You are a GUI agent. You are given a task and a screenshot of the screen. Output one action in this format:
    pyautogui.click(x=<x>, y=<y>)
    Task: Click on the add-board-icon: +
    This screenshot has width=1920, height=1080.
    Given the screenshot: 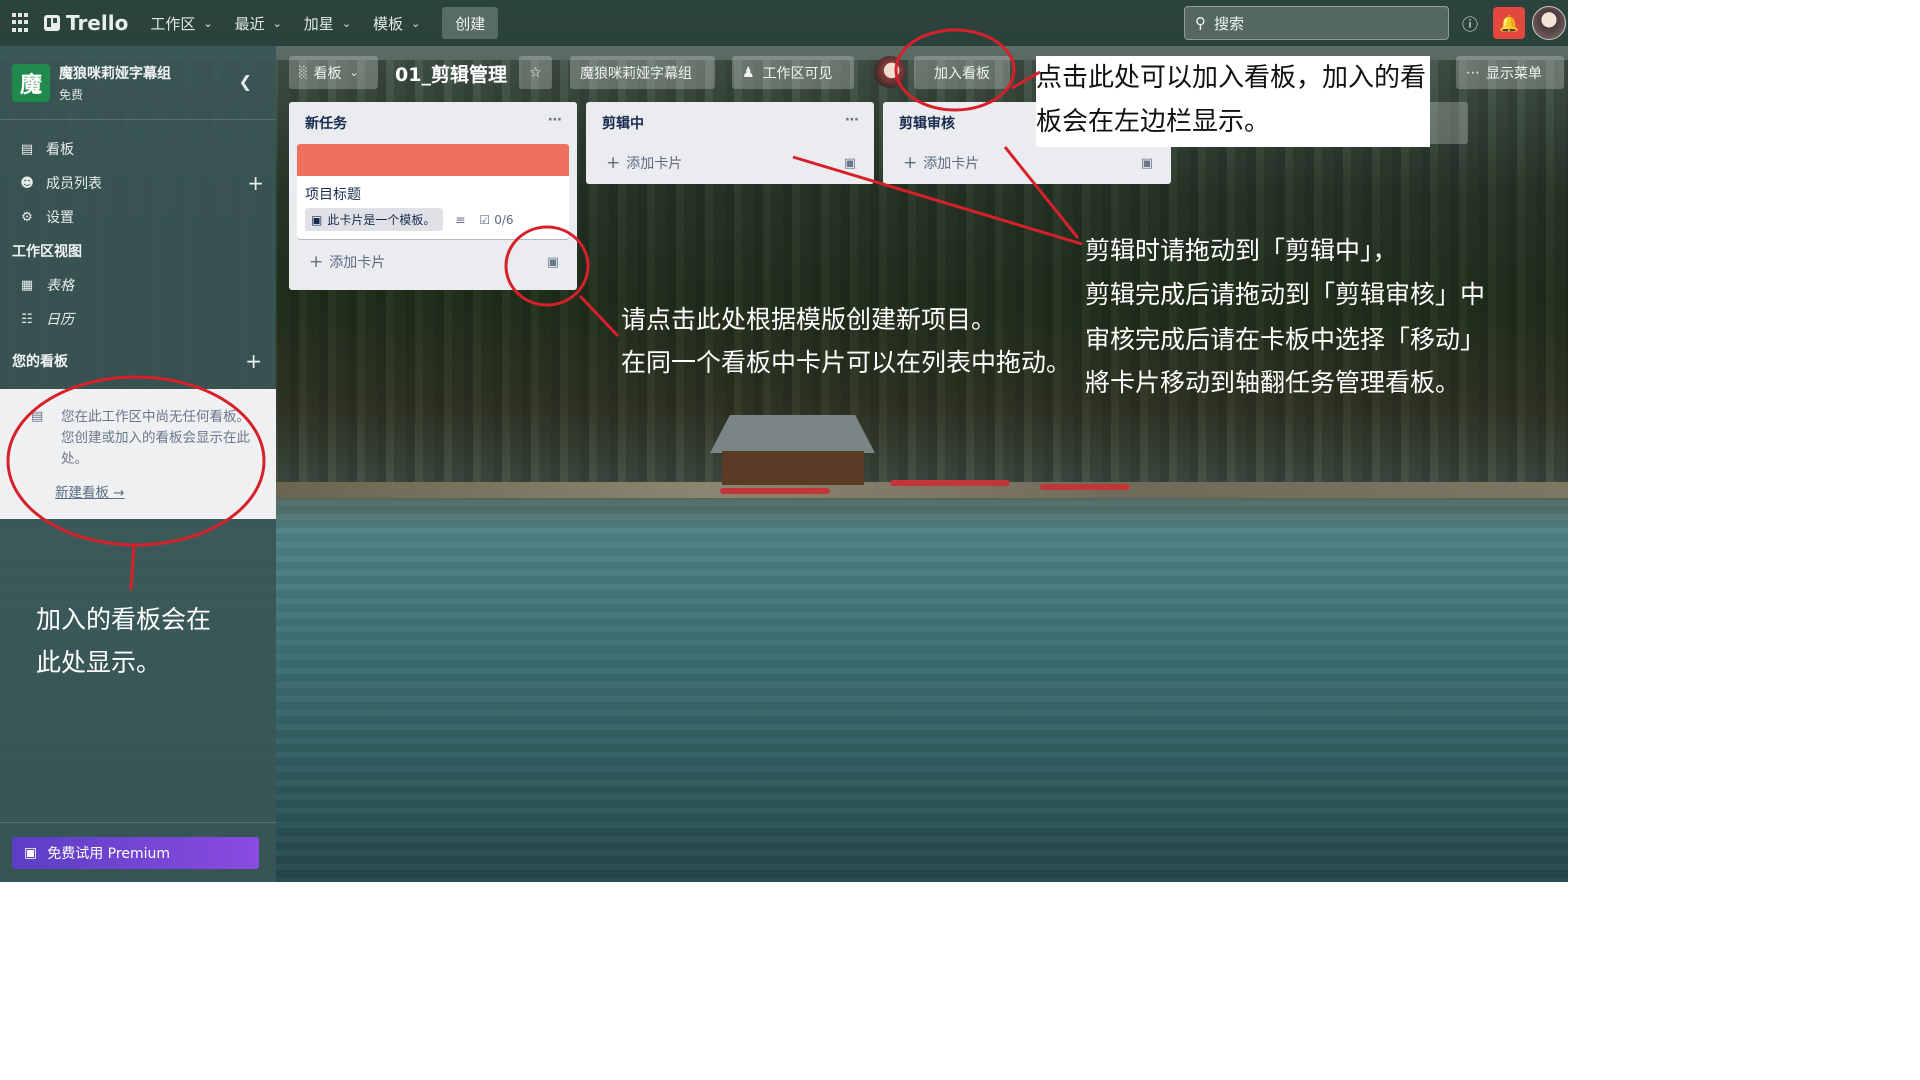 What is the action you would take?
    pyautogui.click(x=253, y=361)
    